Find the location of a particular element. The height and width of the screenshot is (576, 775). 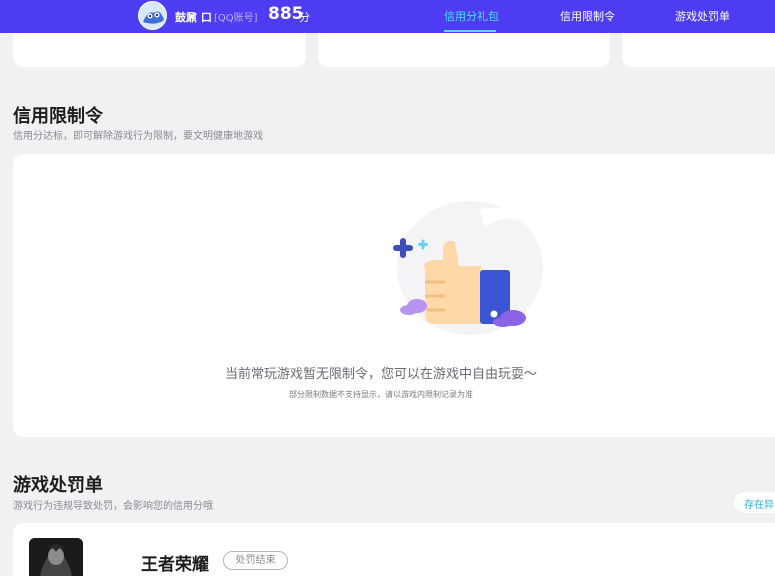

game-thumbnail is located at coordinates (56, 557).